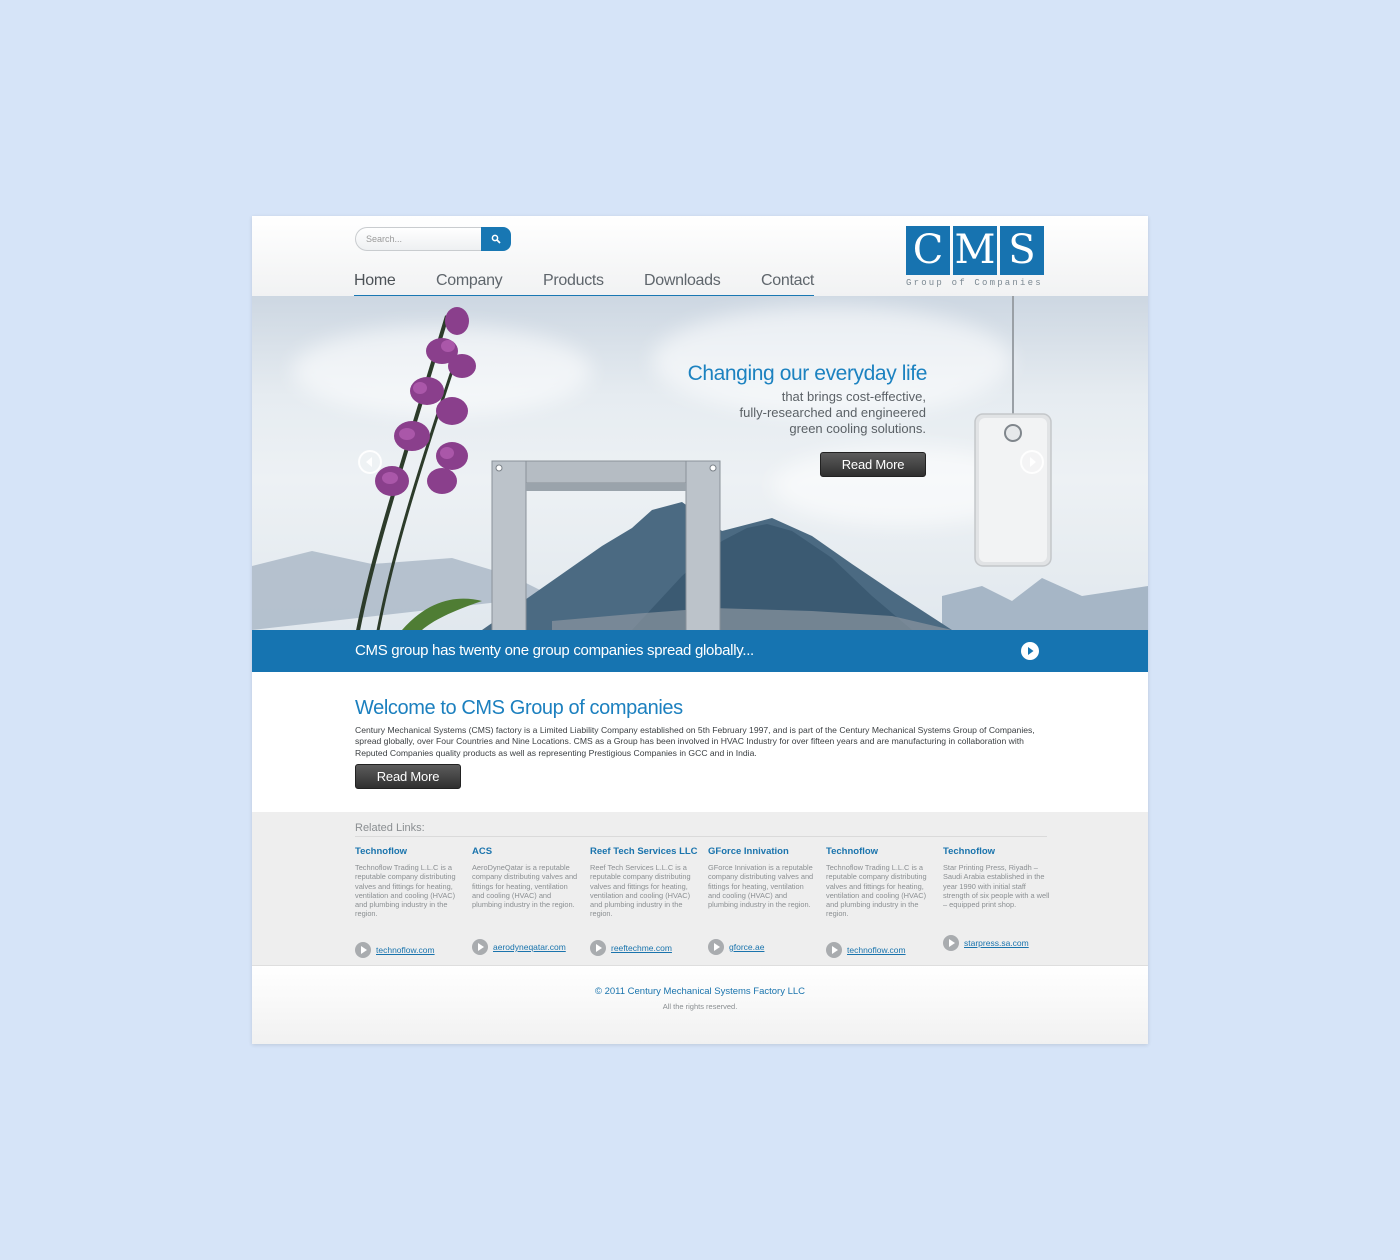 The image size is (1400, 1260). I want to click on company-name: Reef Tech Services LLC, so click(644, 851).